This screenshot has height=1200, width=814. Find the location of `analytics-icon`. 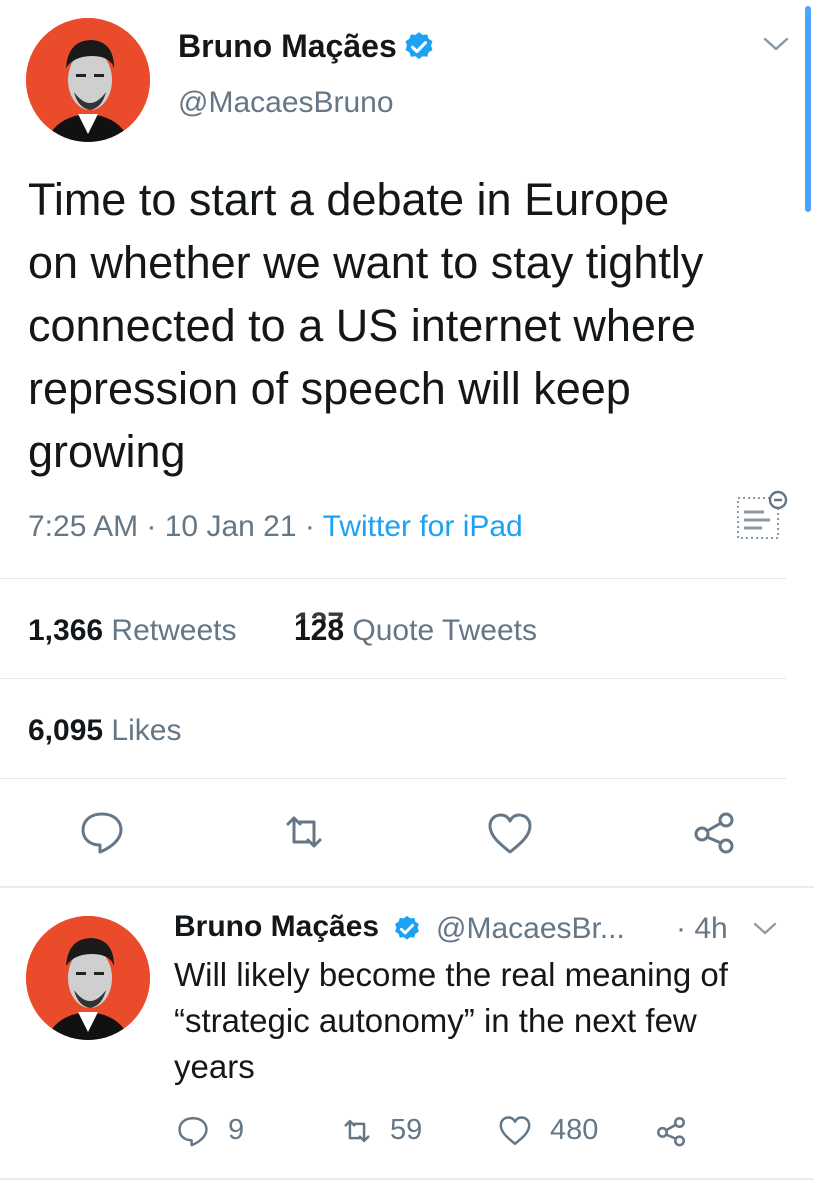

analytics-icon is located at coordinates (762, 518).